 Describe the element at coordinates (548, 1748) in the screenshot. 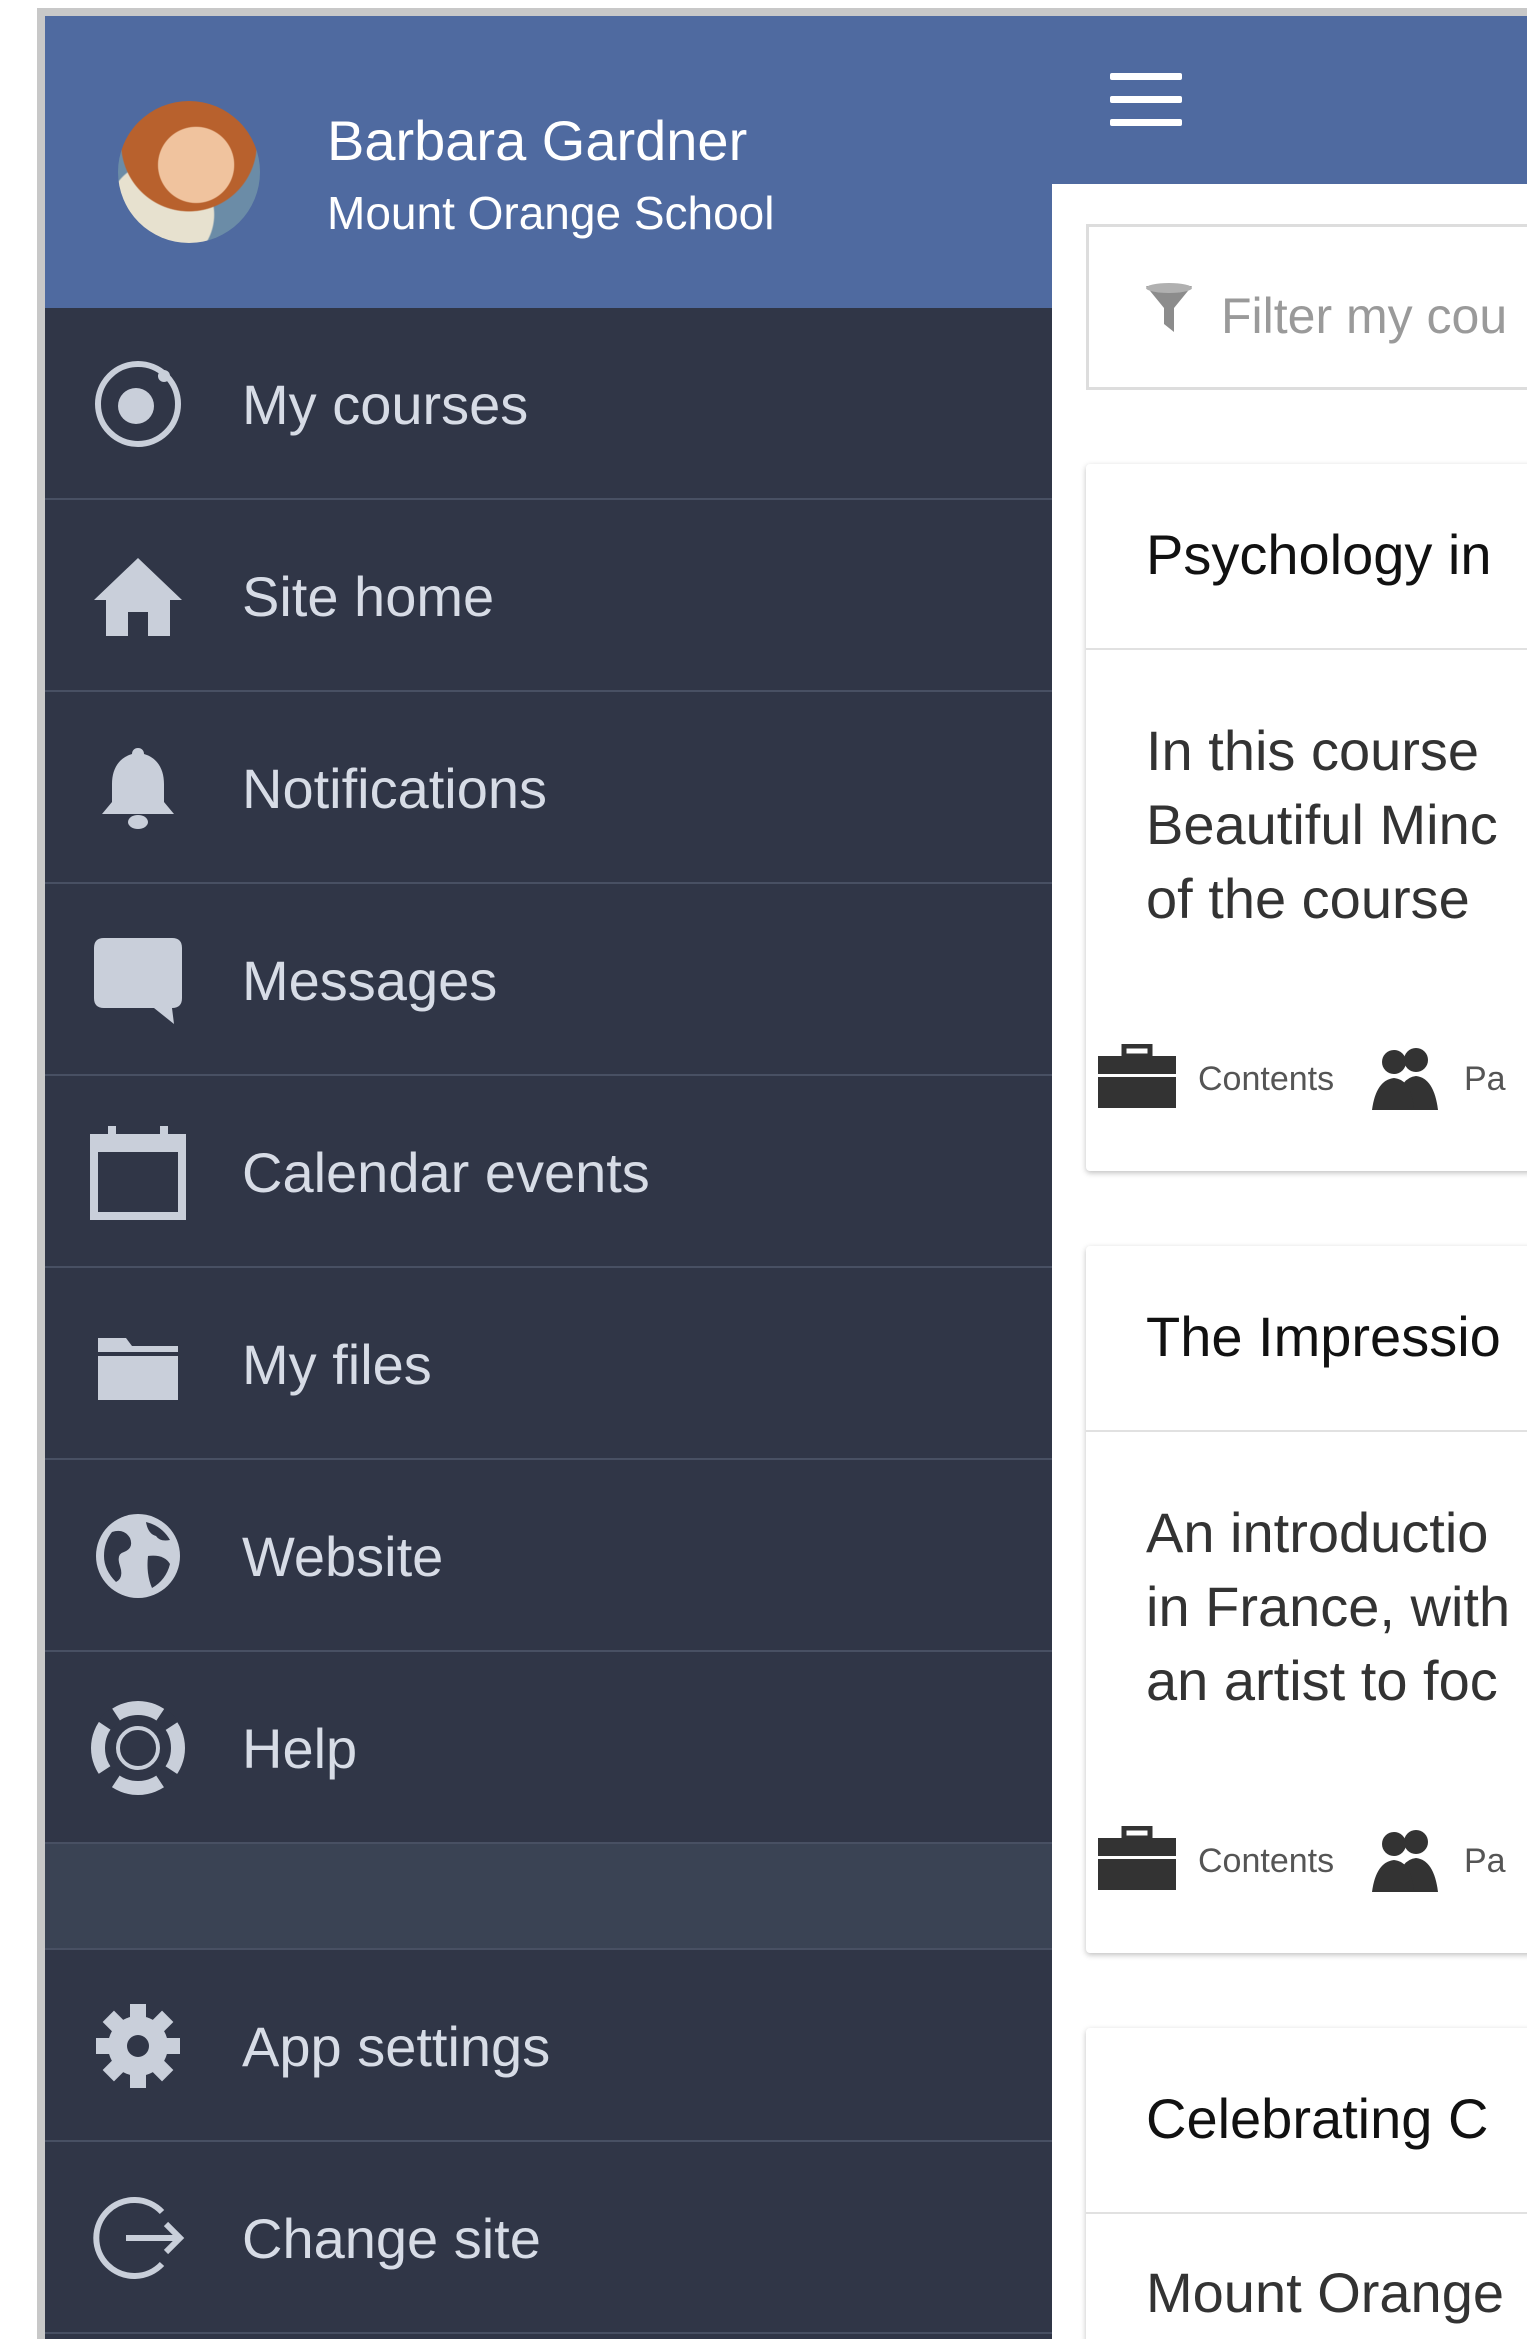

I see `menu-item-help: Help` at that location.